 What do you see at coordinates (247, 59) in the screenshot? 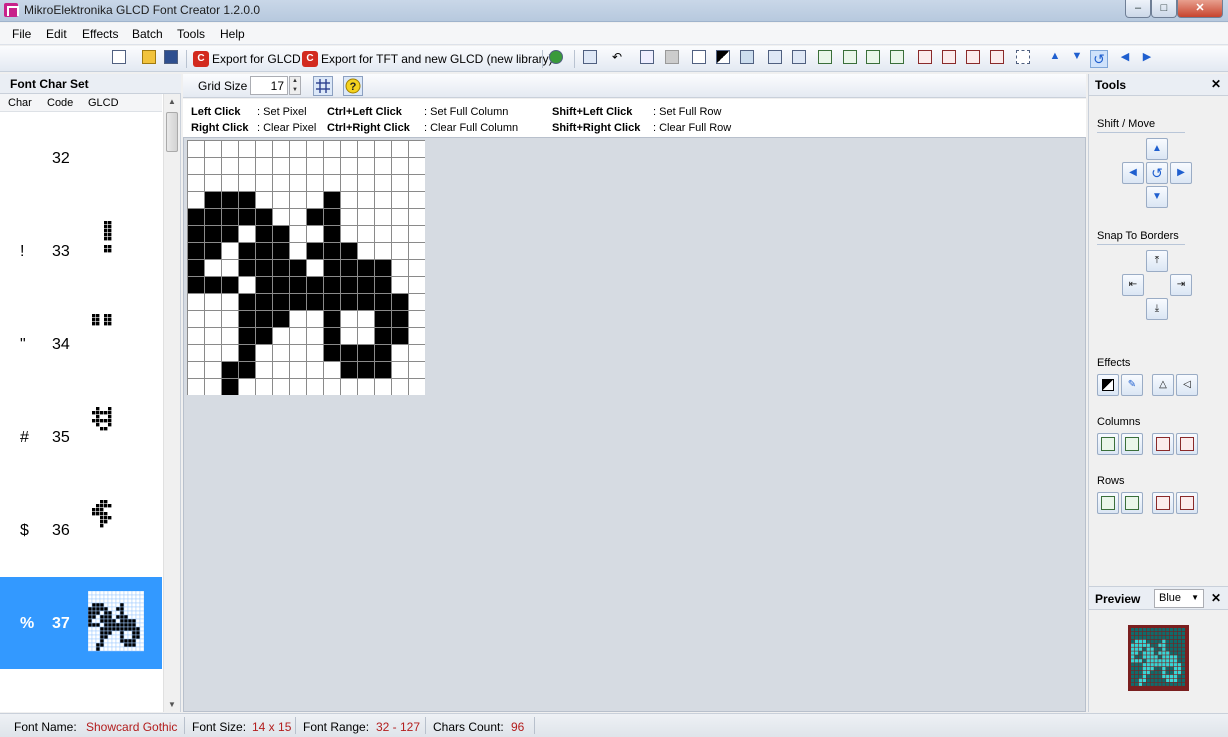
I see `export-glcd-button: C Export for GLCD` at bounding box center [247, 59].